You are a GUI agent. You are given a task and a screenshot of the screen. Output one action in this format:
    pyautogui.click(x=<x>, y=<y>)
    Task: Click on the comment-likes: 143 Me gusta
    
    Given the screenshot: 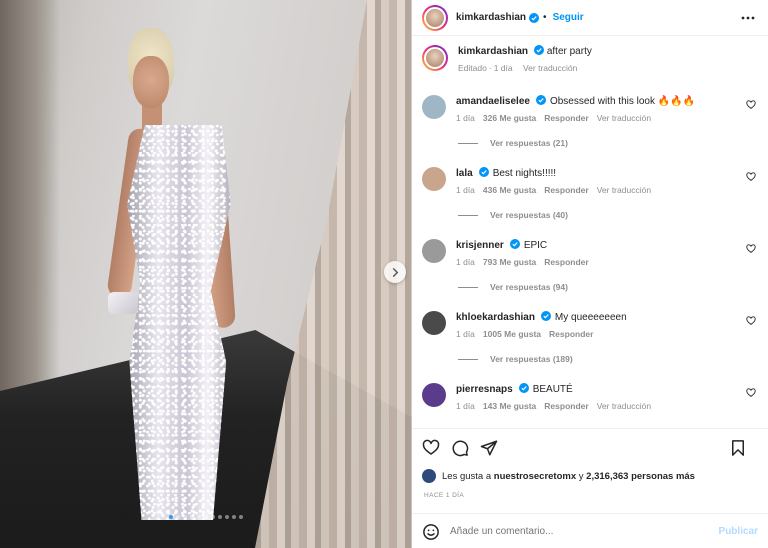 What is the action you would take?
    pyautogui.click(x=509, y=406)
    